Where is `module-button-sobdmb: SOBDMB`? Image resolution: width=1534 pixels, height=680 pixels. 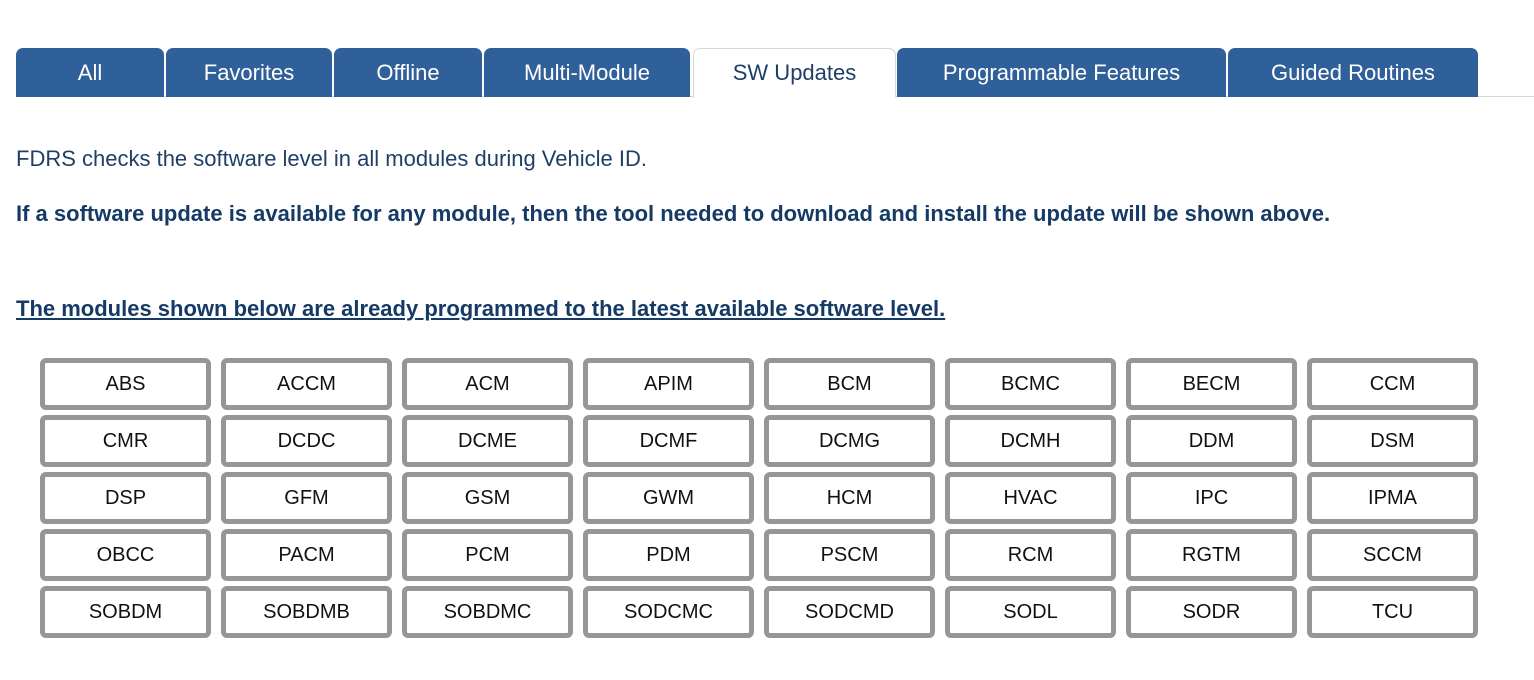 module-button-sobdmb: SOBDMB is located at coordinates (306, 612).